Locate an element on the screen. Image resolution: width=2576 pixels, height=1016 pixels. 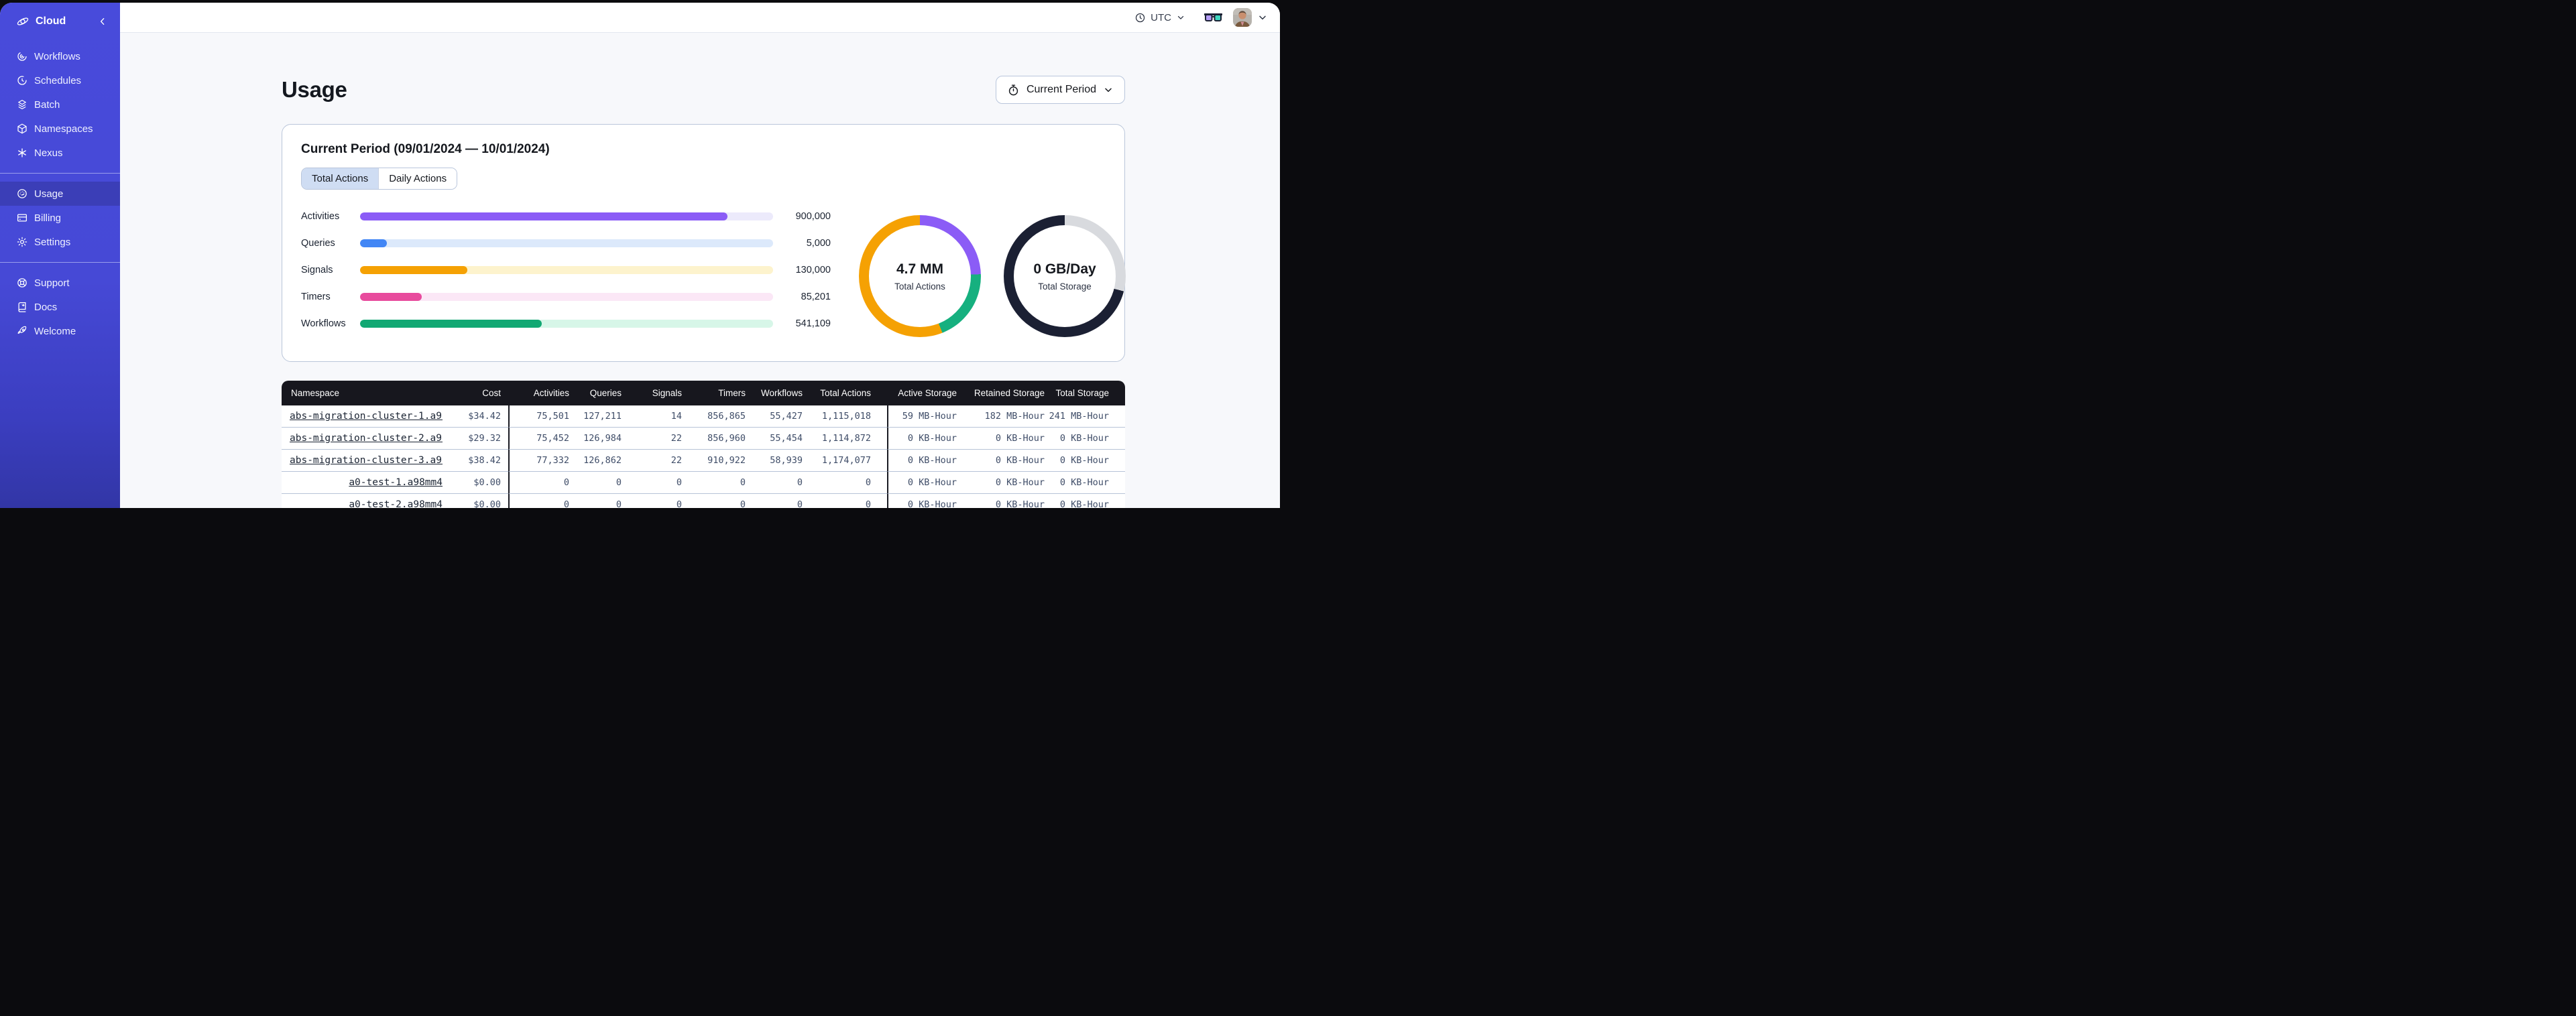
period-selector-button: Current Period is located at coordinates (1060, 90).